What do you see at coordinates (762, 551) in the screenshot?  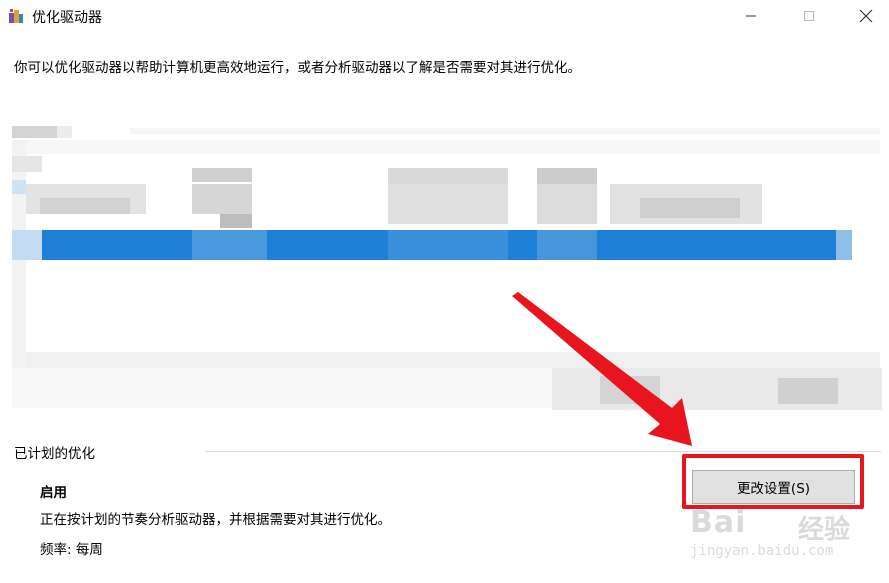 I see `watermark-url: jingyan.baidu.com` at bounding box center [762, 551].